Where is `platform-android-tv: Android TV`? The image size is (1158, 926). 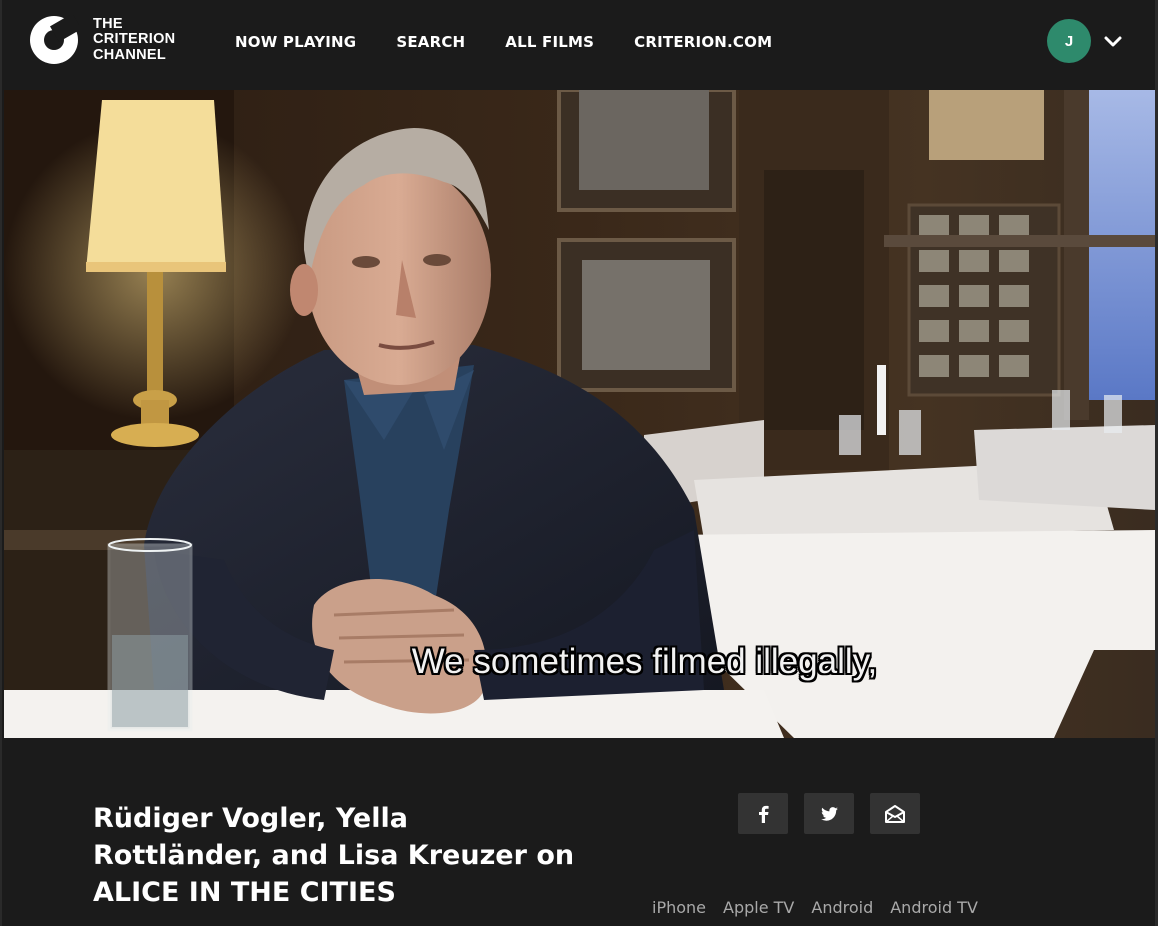 platform-android-tv: Android TV is located at coordinates (934, 907).